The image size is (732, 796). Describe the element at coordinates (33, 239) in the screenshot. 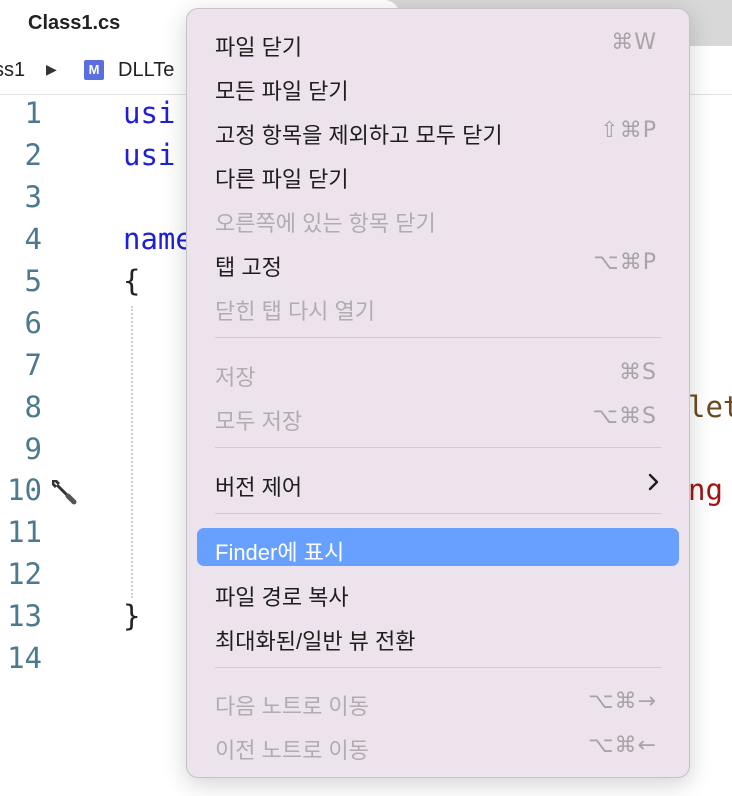

I see `line-number: 4` at that location.